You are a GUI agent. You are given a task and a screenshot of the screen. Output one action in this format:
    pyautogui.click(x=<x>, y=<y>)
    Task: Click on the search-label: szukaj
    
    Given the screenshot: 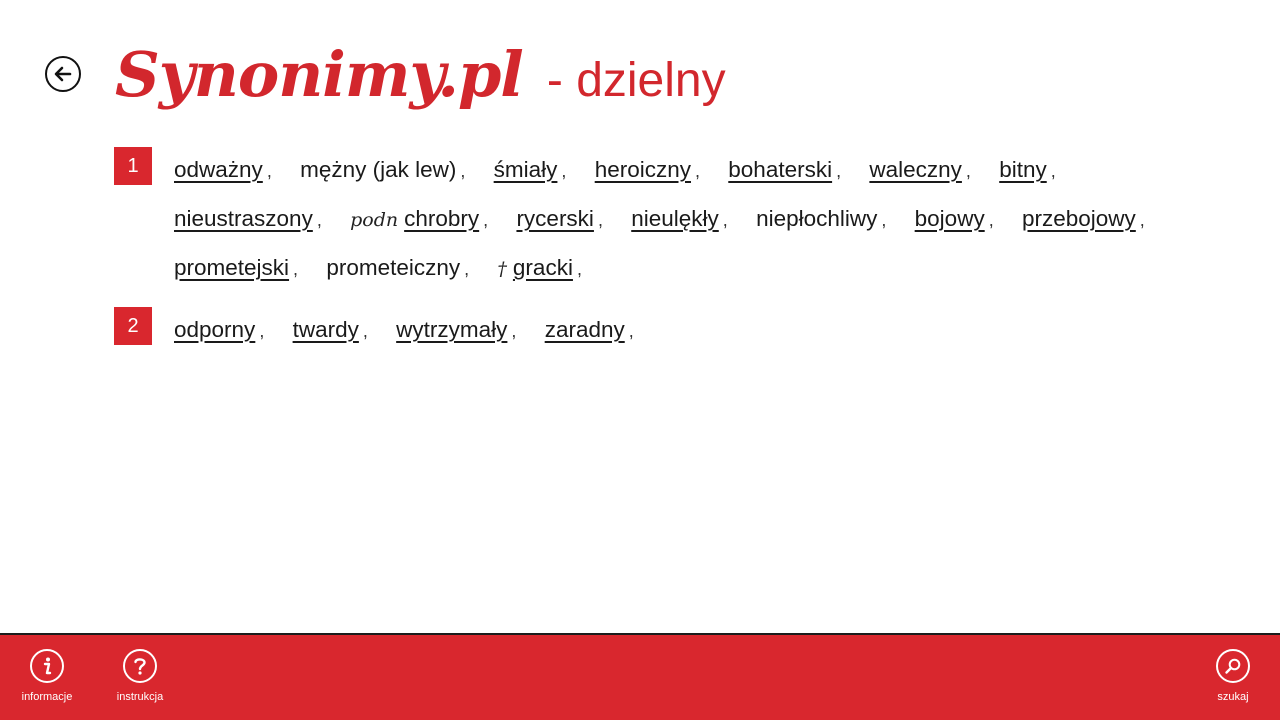 What is the action you would take?
    pyautogui.click(x=1233, y=697)
    